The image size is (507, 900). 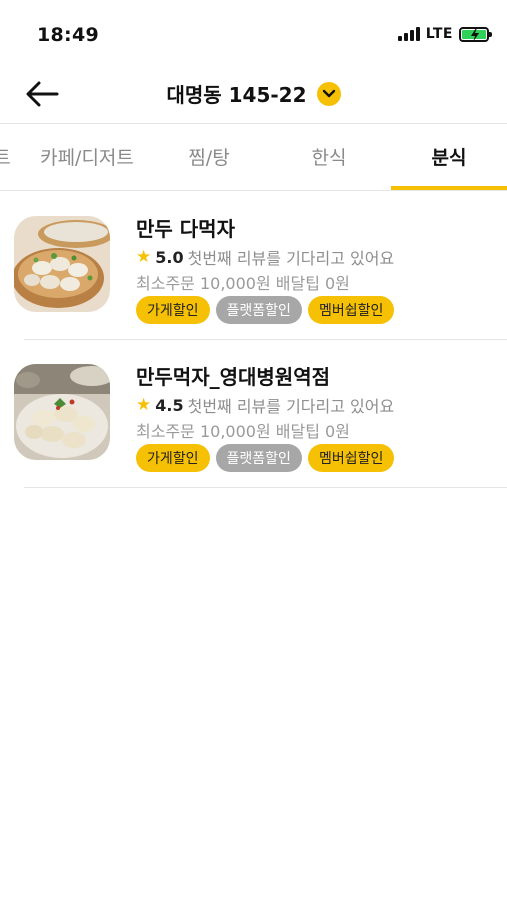 I want to click on status-bar: 18:49 LTE, so click(x=253, y=32).